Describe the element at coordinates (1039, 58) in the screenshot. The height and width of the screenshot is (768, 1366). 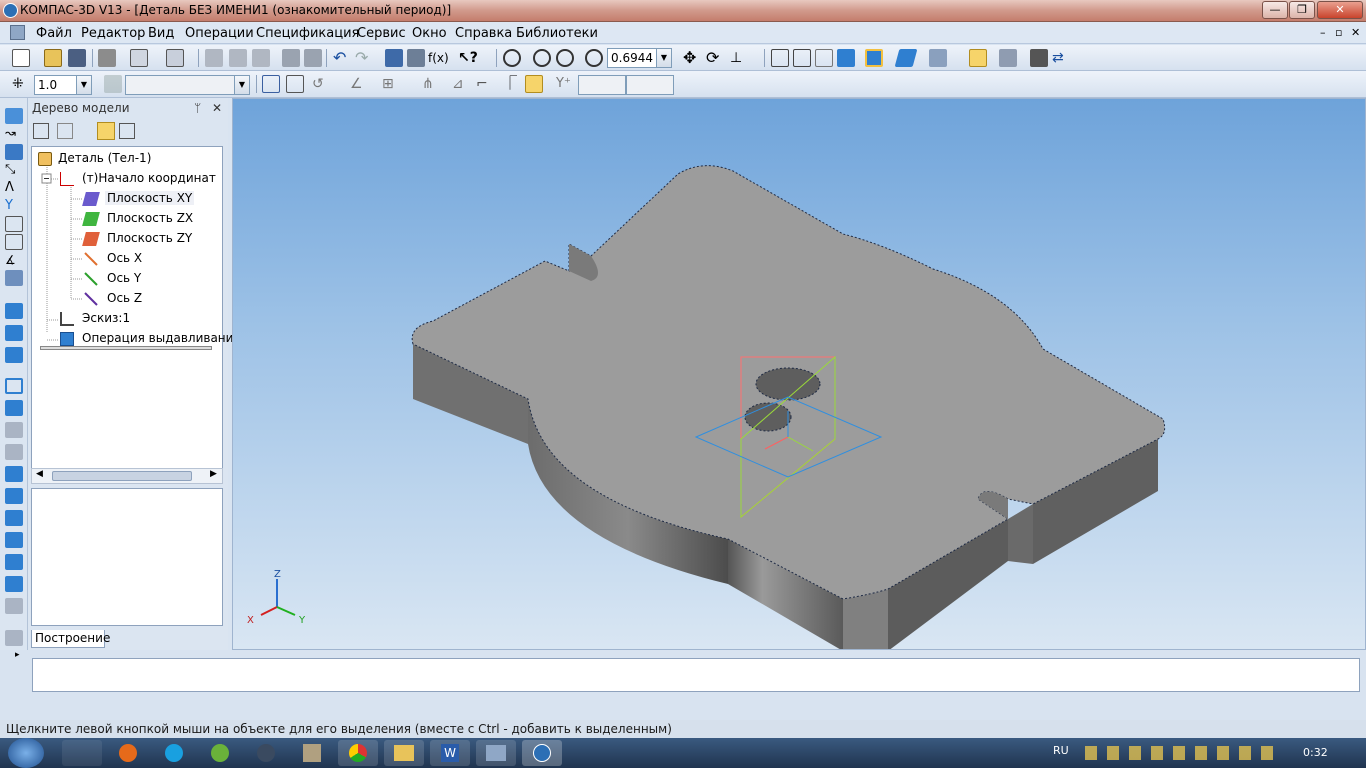
I see `measure-icon` at that location.